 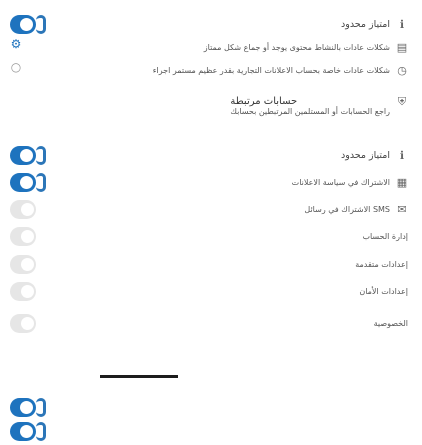 What do you see at coordinates (41, 182) in the screenshot?
I see `toggle-3-tail` at bounding box center [41, 182].